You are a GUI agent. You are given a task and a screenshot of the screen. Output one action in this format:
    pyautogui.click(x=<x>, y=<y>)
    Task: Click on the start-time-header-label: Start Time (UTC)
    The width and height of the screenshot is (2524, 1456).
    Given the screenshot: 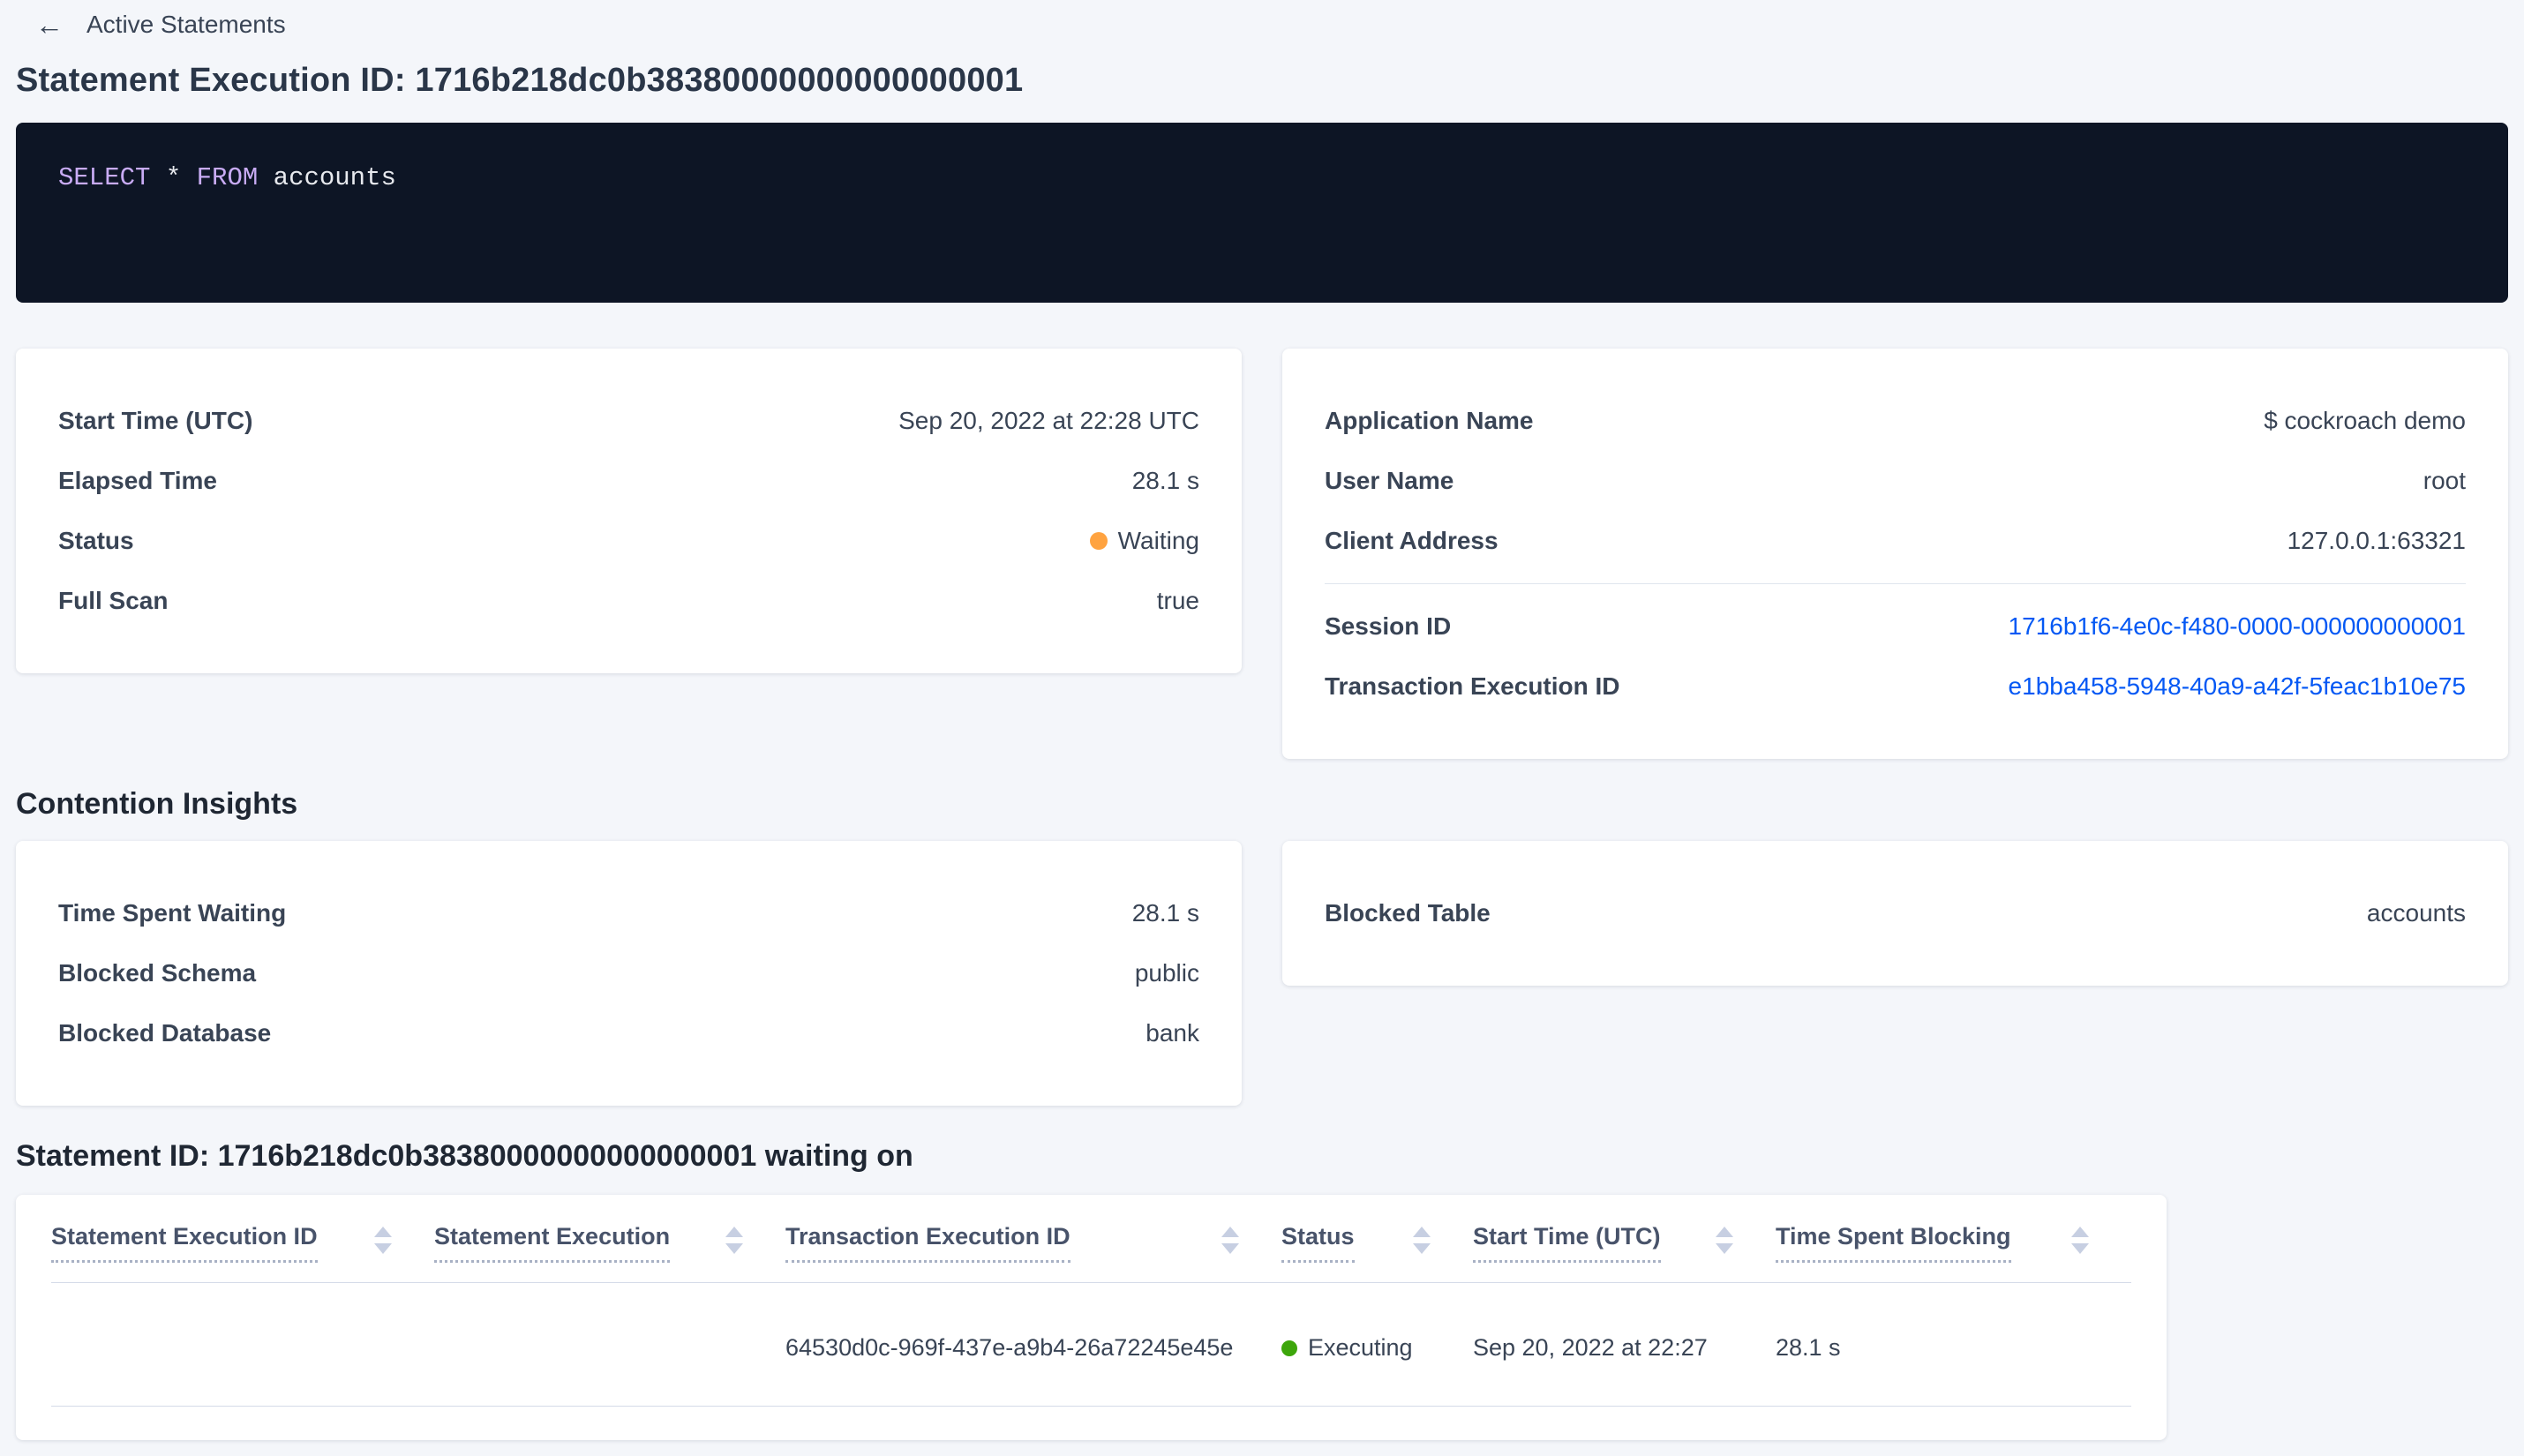 What is the action you would take?
    pyautogui.click(x=1567, y=1243)
    